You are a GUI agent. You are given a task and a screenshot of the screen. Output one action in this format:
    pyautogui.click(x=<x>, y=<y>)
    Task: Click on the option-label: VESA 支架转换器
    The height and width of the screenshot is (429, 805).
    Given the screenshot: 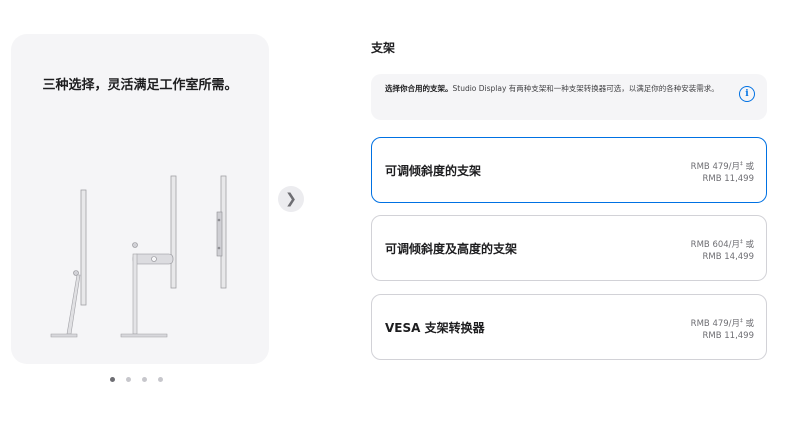 What is the action you would take?
    pyautogui.click(x=435, y=328)
    